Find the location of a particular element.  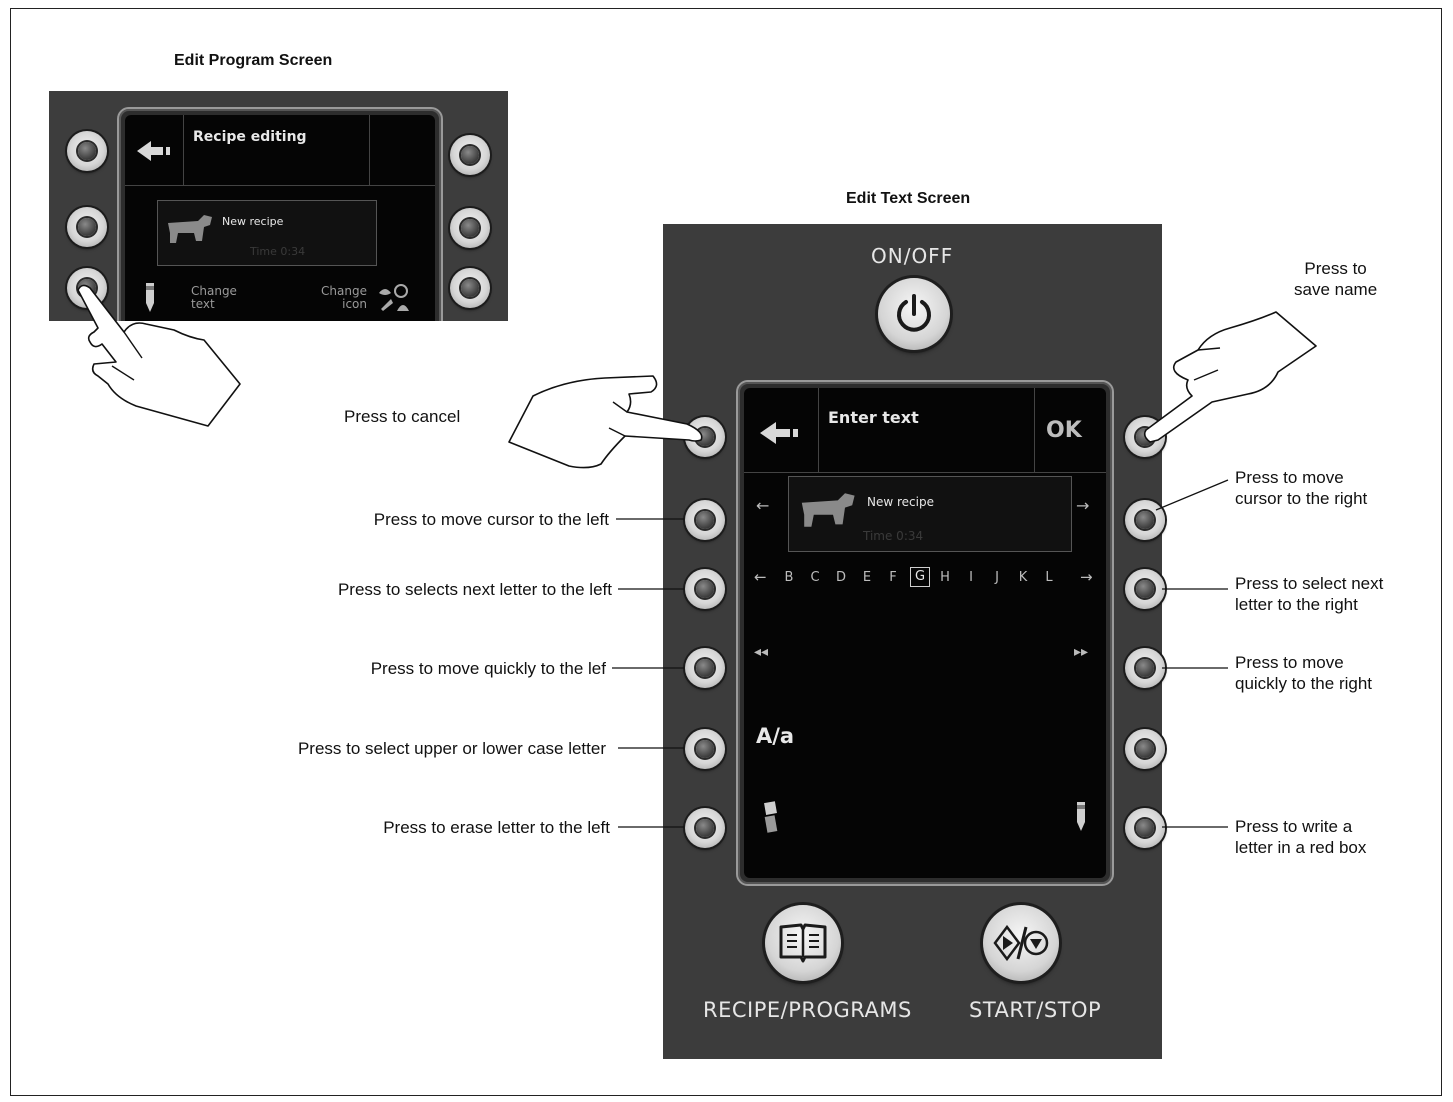

callout-erase: Press to erase letter to the left is located at coordinates (496, 827).